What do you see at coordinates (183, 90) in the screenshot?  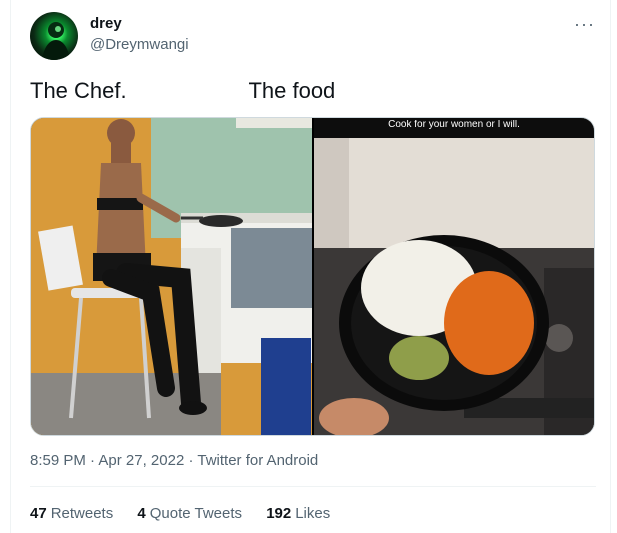 I see `tweet-text: The Chef. The food` at bounding box center [183, 90].